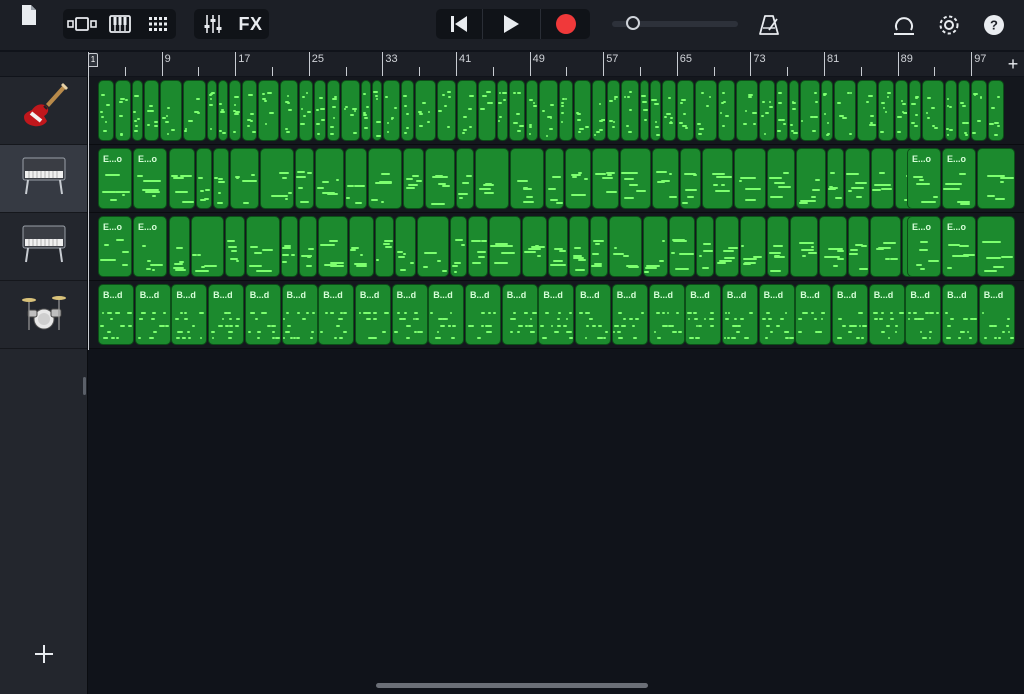  What do you see at coordinates (119, 24) in the screenshot?
I see `piano-keyboard-icon` at bounding box center [119, 24].